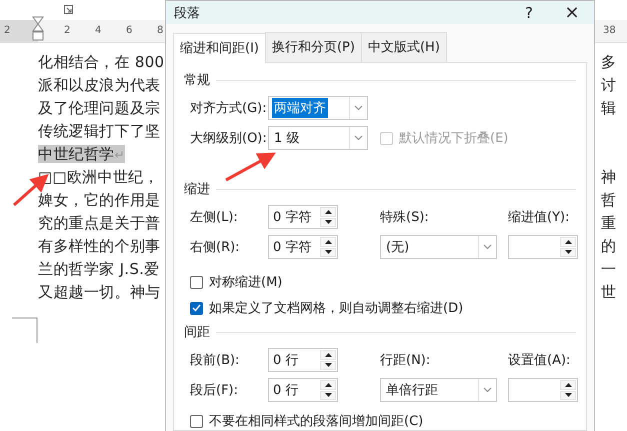 The width and height of the screenshot is (627, 431). Describe the element at coordinates (608, 85) in the screenshot. I see `paragraph-line: 讨` at that location.